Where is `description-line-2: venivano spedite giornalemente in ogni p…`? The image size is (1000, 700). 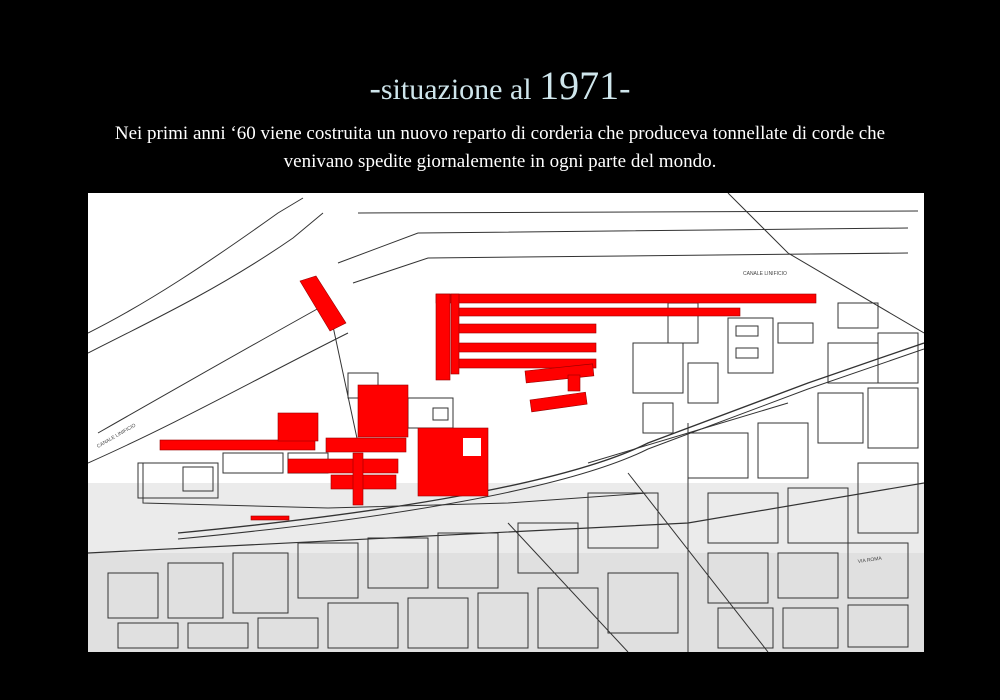
description-line-2: venivano spedite giornalemente in ogni p… is located at coordinates (500, 161).